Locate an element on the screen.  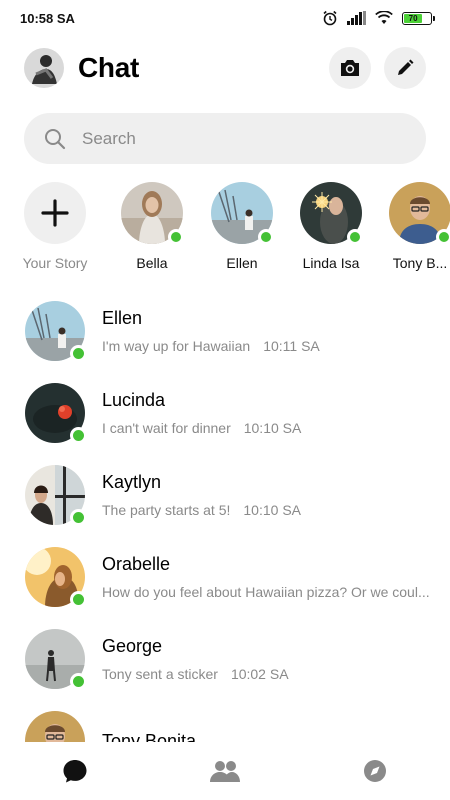
story-your-story: Your Story is located at coordinates (55, 226).